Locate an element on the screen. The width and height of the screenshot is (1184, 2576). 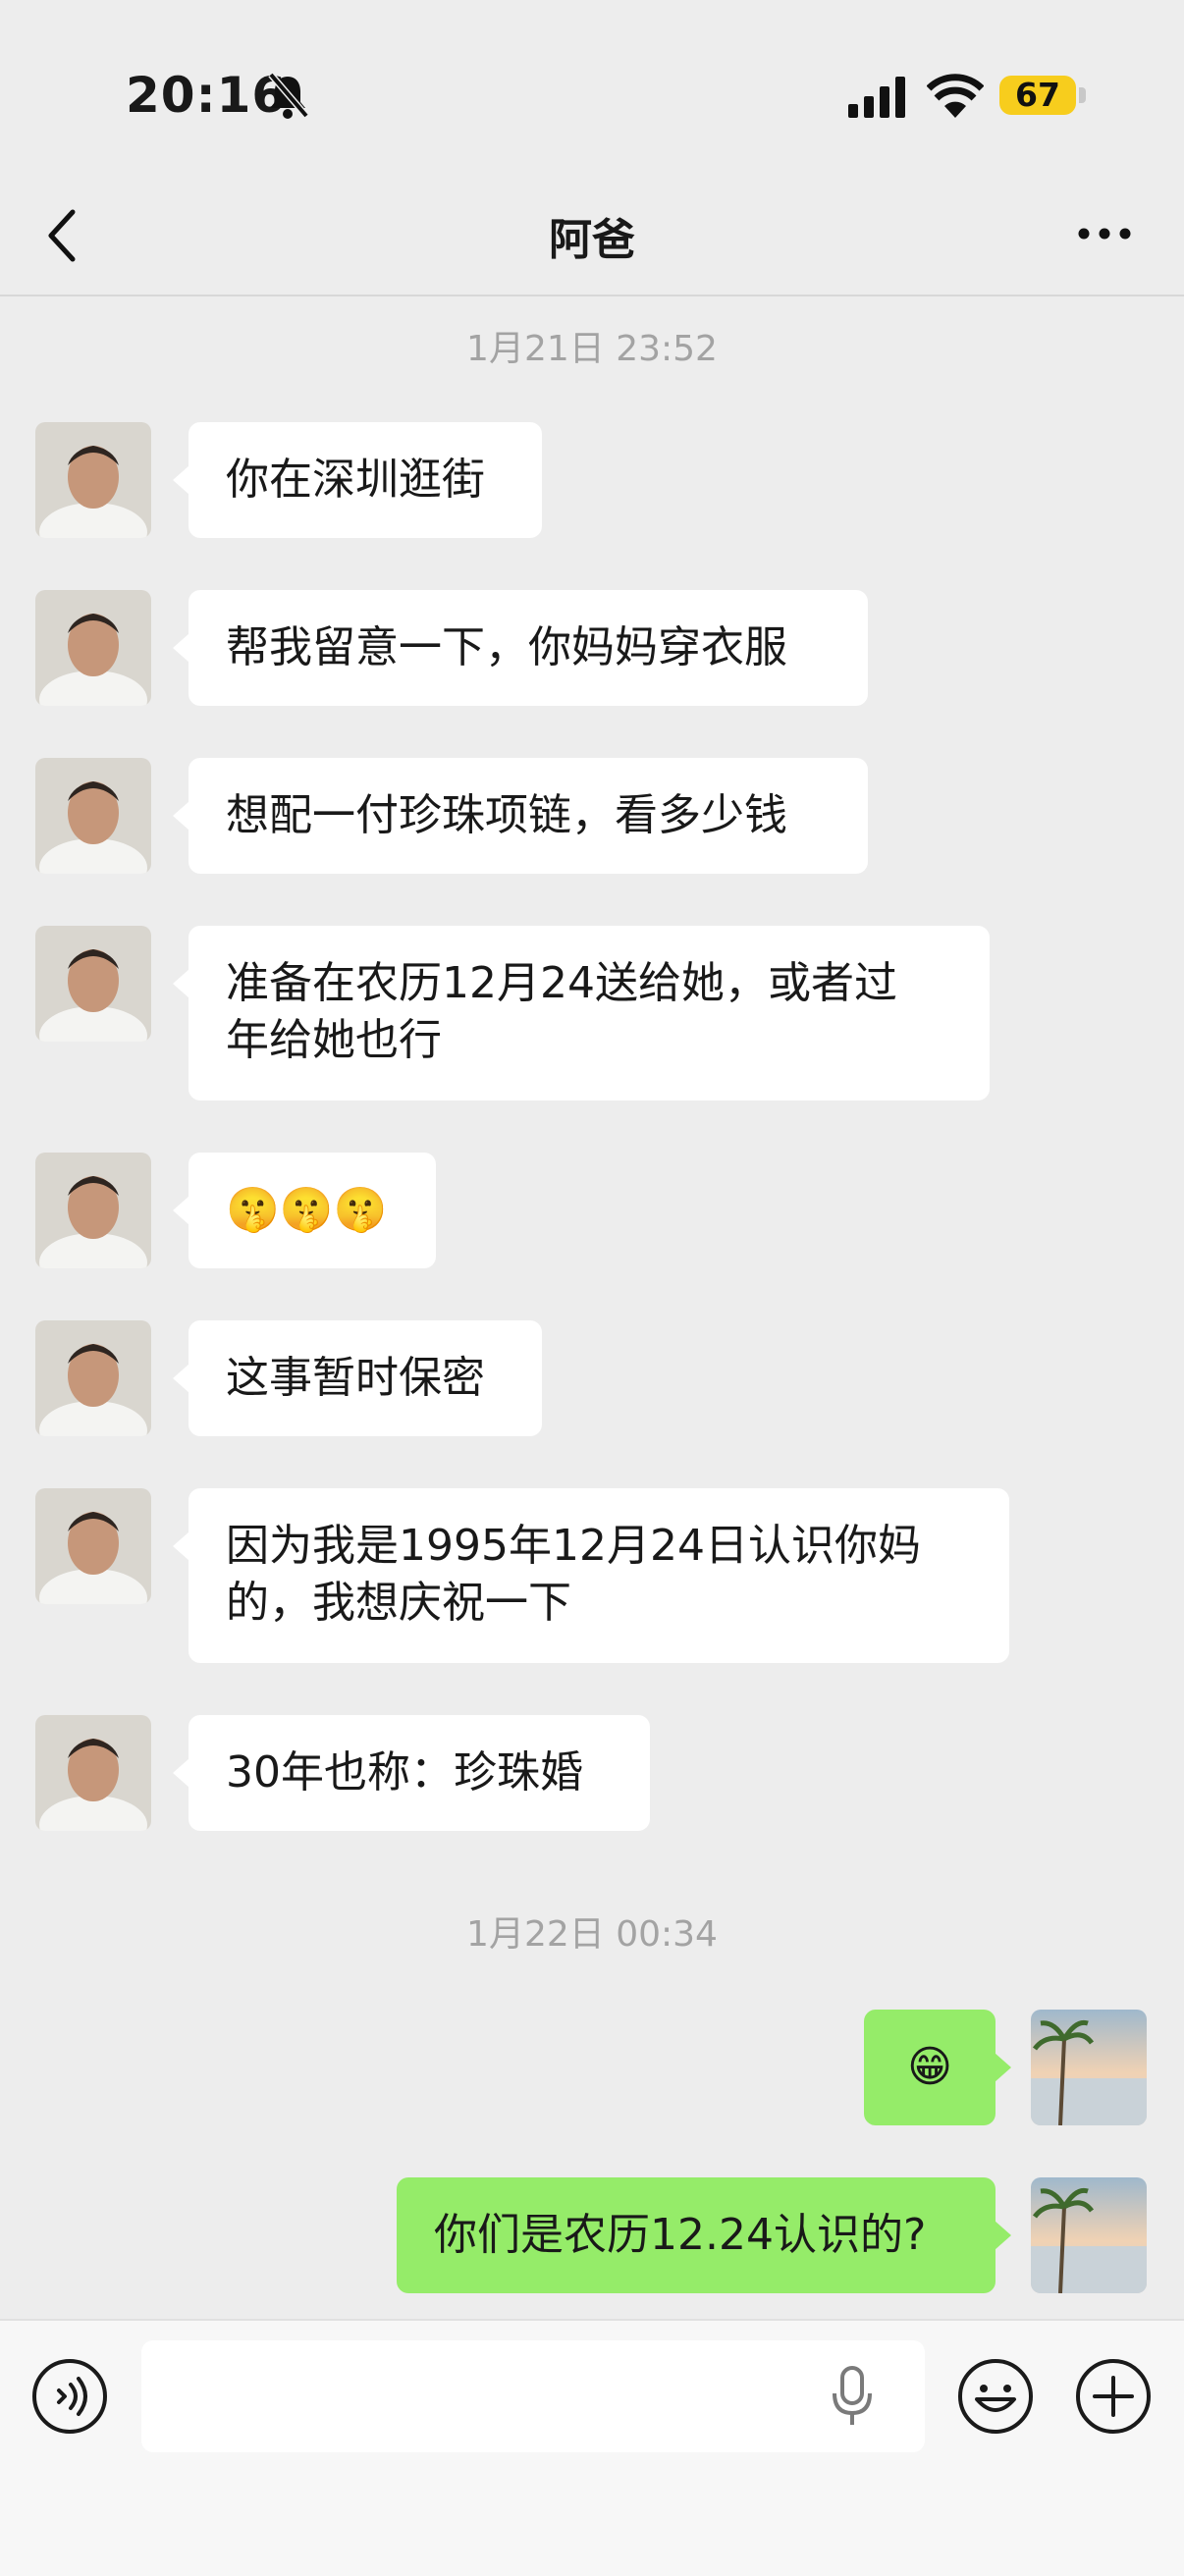
microphone-icon is located at coordinates (852, 2396).